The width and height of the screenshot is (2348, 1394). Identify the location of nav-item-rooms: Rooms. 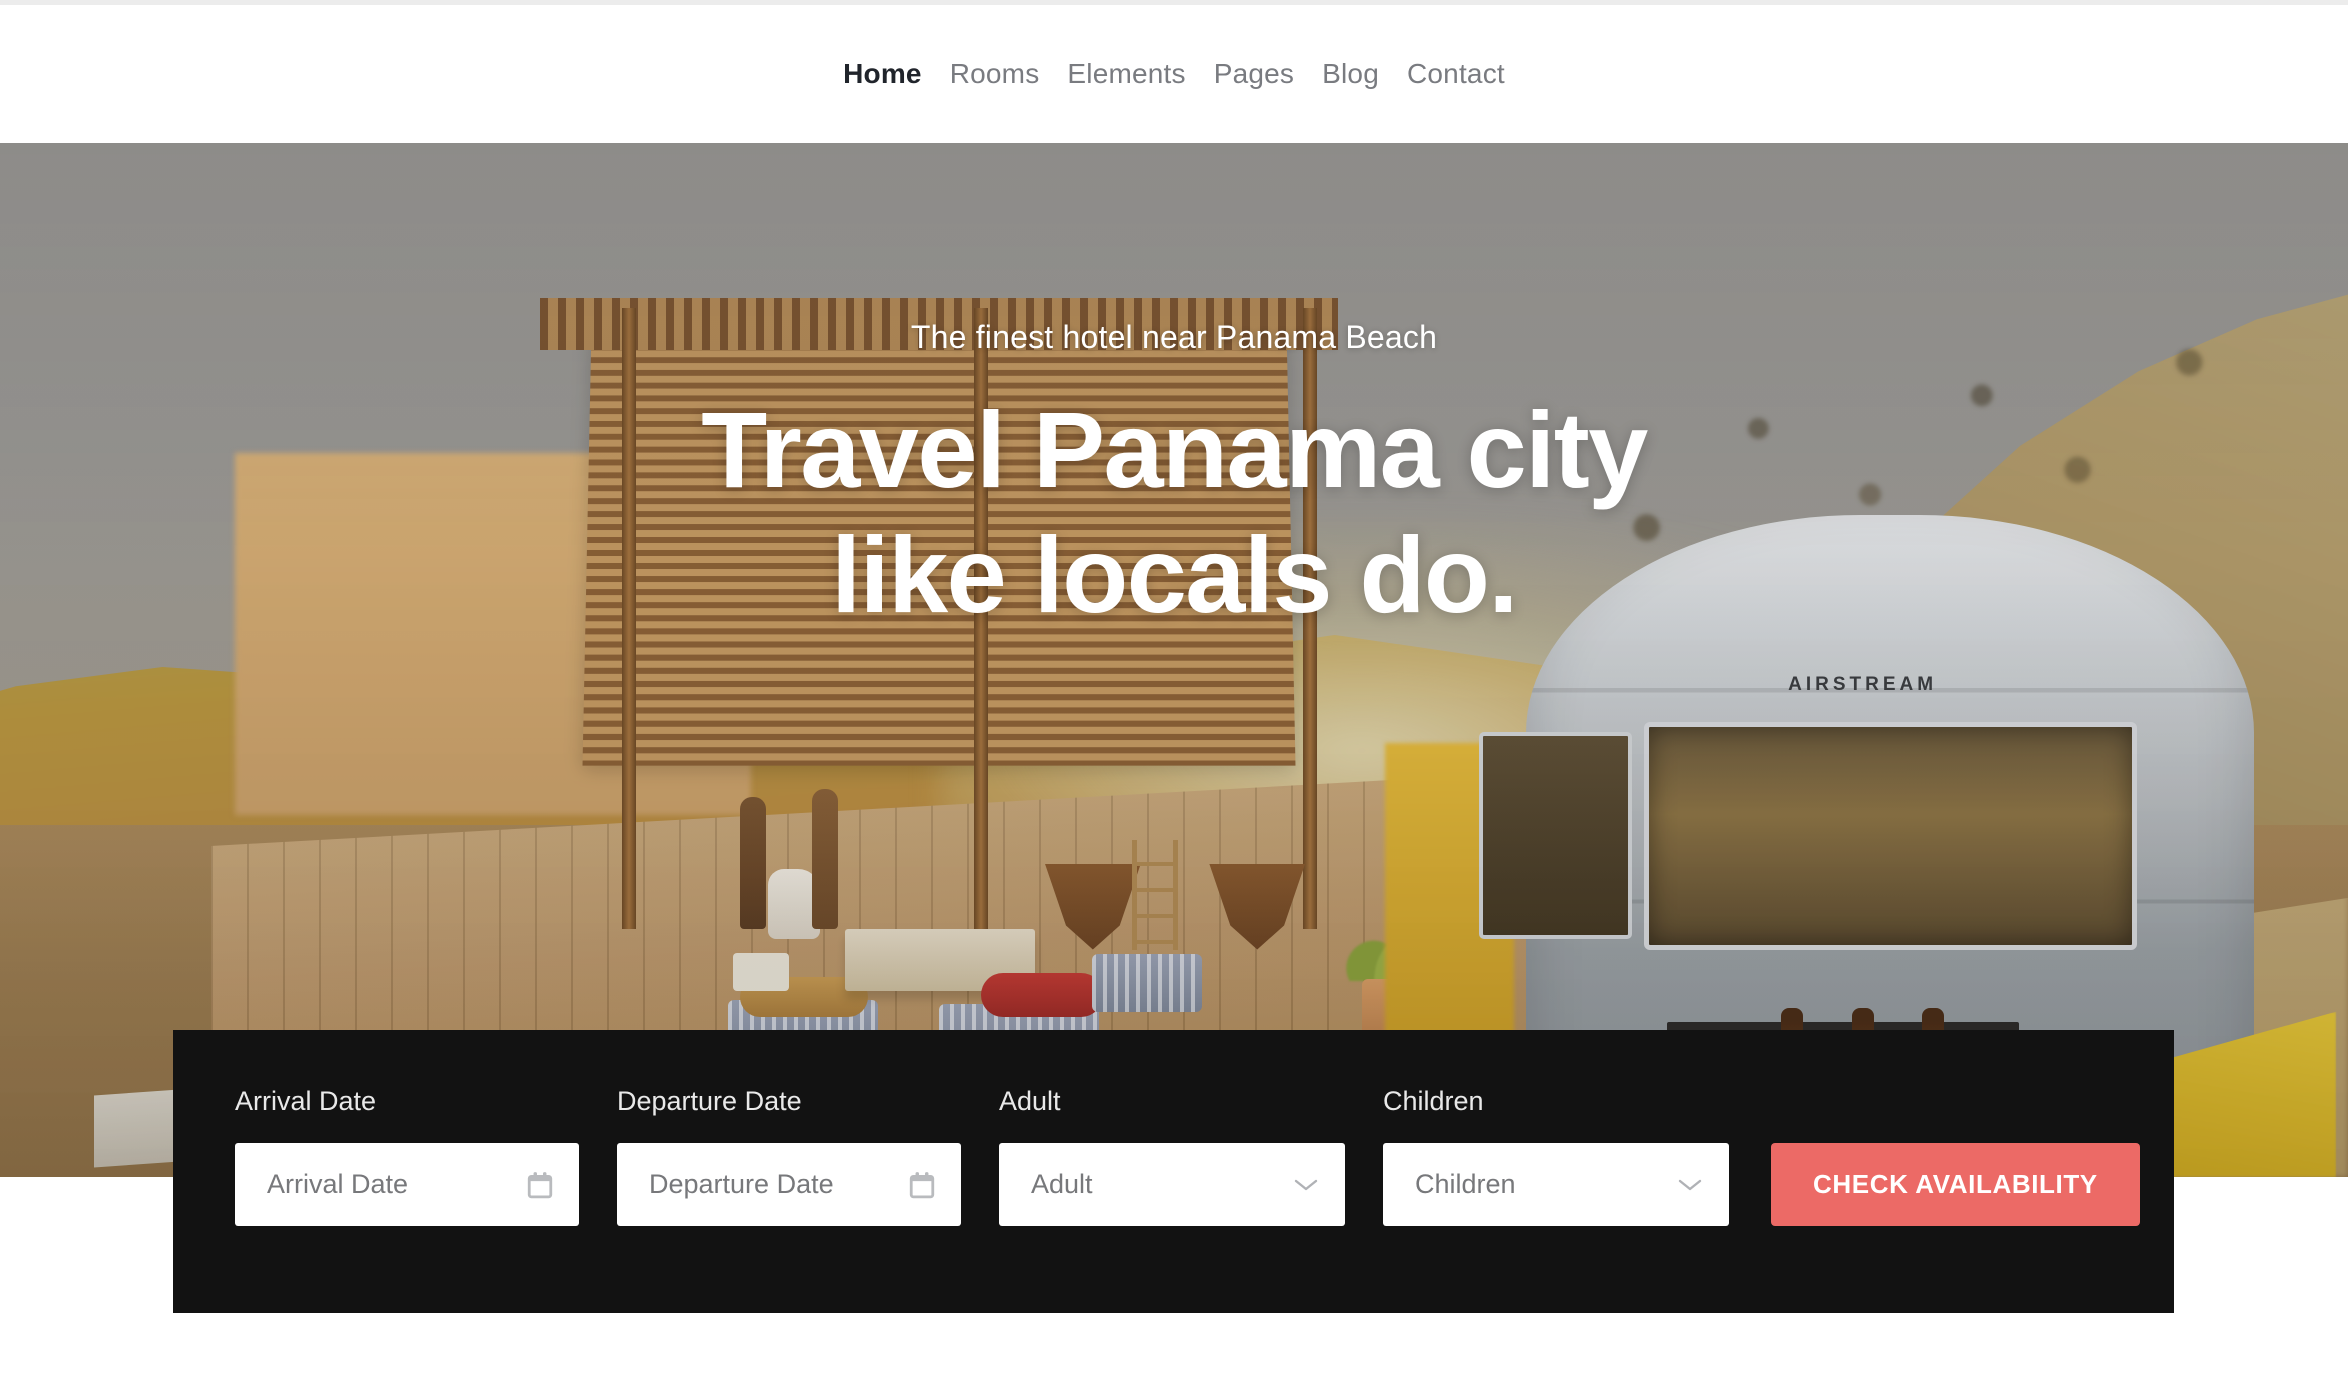
(995, 74).